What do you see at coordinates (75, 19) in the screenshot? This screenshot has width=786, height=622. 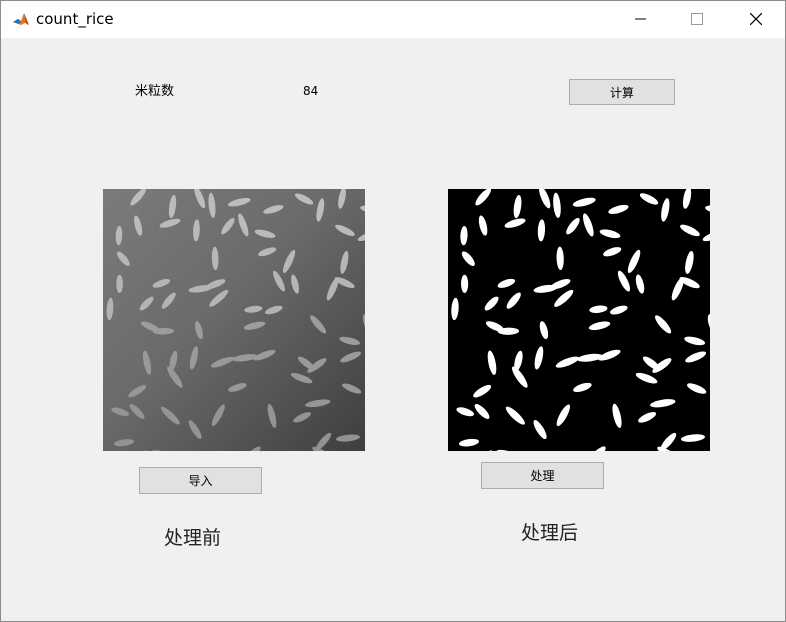 I see `window-title: count_rice` at bounding box center [75, 19].